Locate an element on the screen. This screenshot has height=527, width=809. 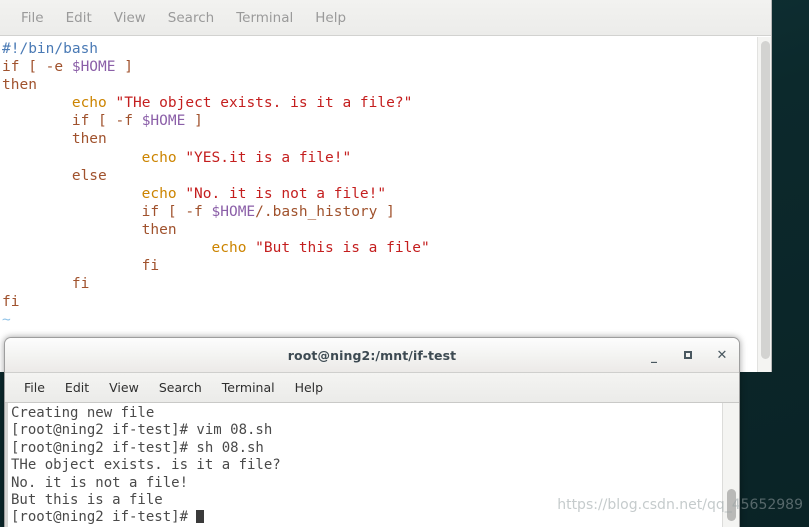
terminal-window-title: root@ning2:/mnt/if-test is located at coordinates (372, 355).